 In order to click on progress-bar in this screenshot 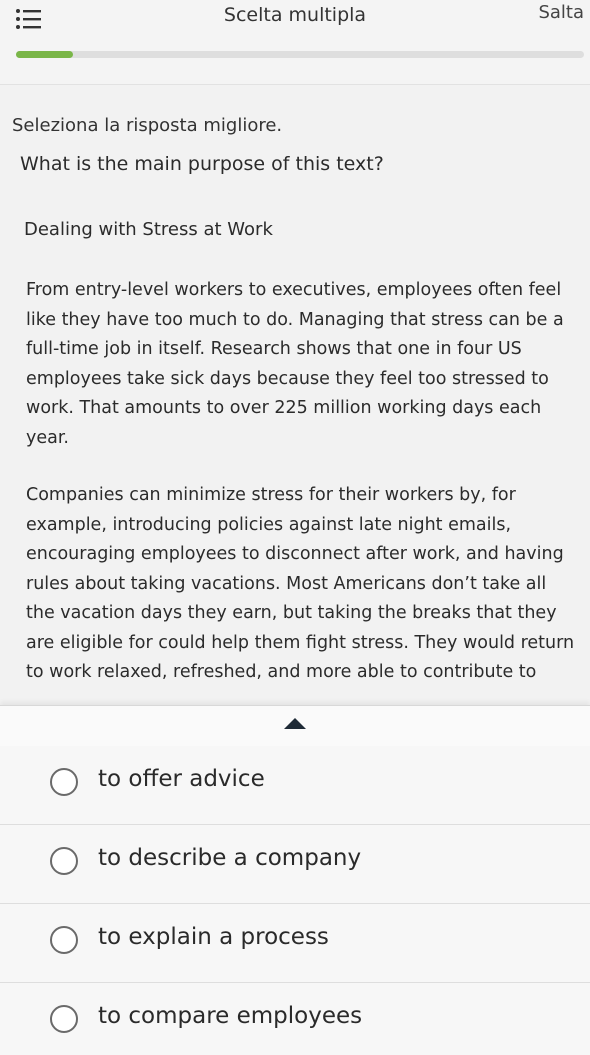, I will do `click(300, 54)`.